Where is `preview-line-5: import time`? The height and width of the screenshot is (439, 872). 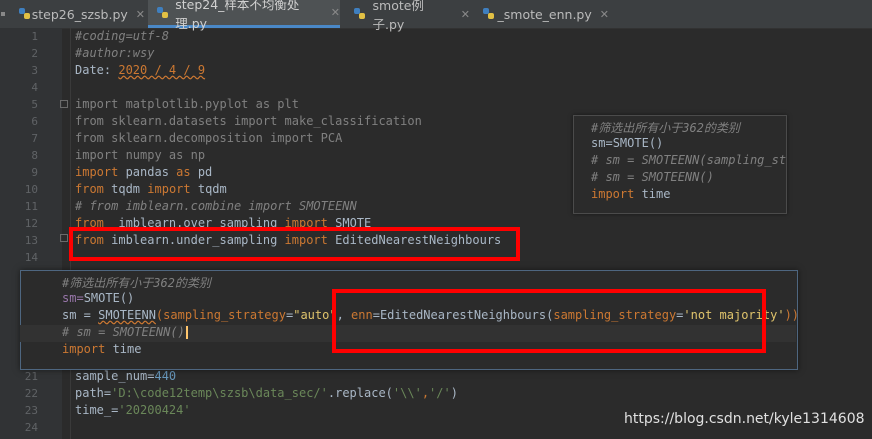 preview-line-5: import time is located at coordinates (630, 194).